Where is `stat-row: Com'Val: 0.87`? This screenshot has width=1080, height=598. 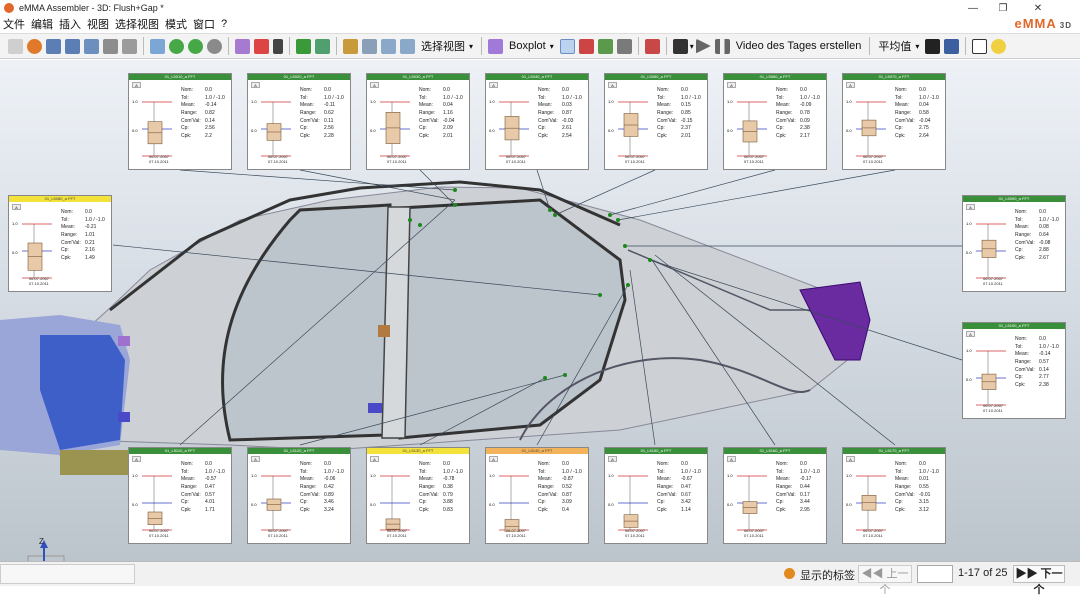
stat-row: Com'Val: 0.87 is located at coordinates (563, 496).